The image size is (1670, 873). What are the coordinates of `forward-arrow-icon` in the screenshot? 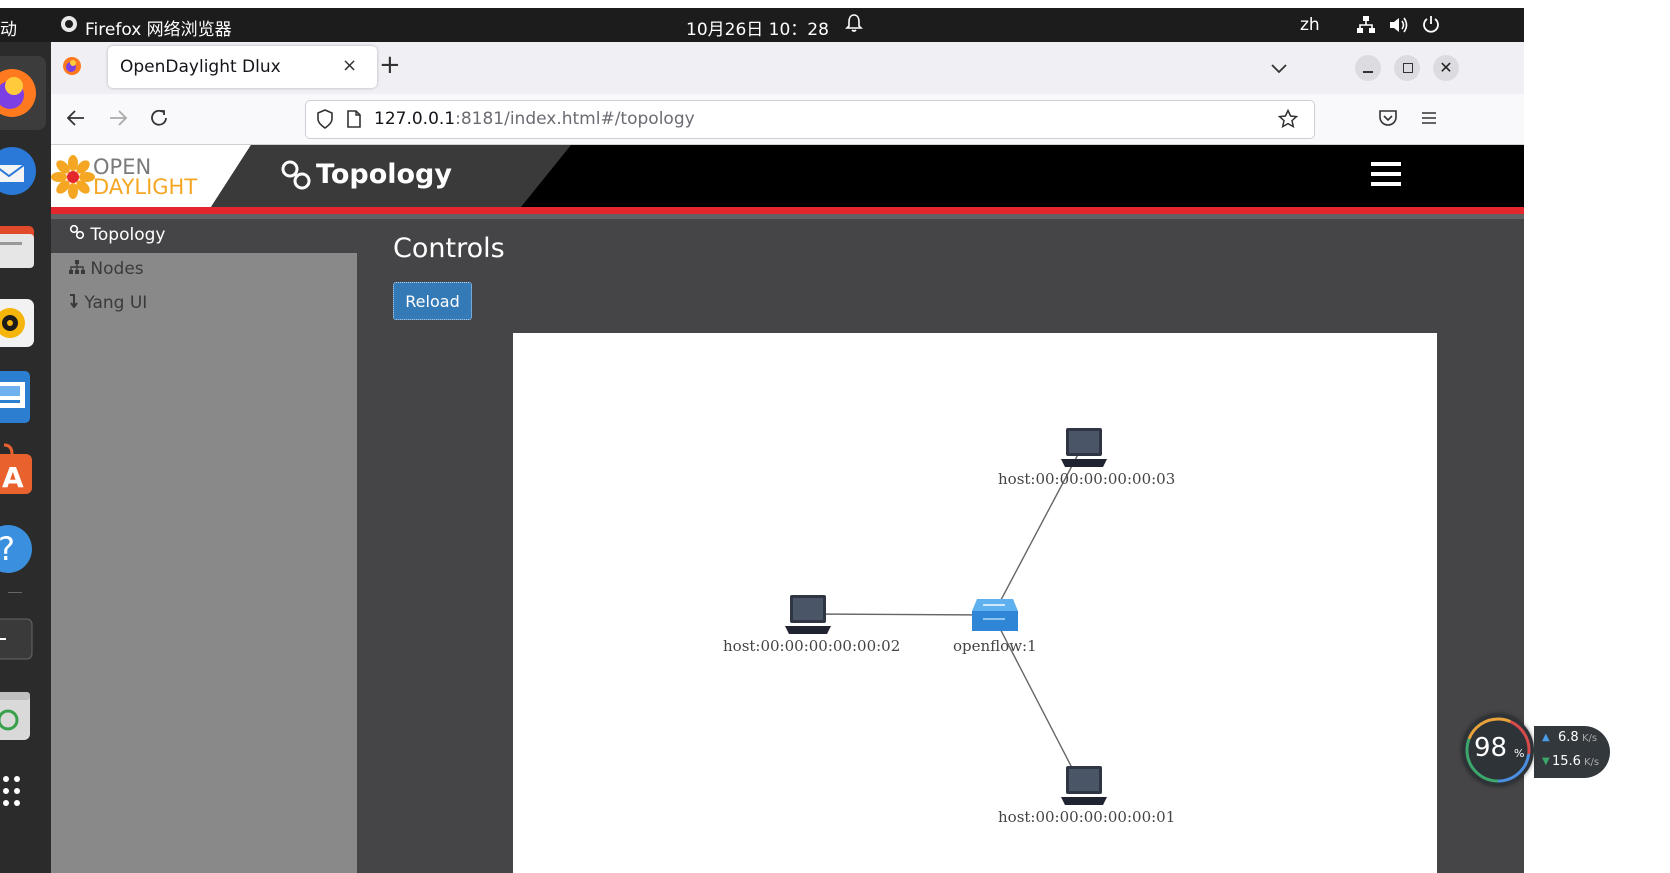 It's located at (118, 120).